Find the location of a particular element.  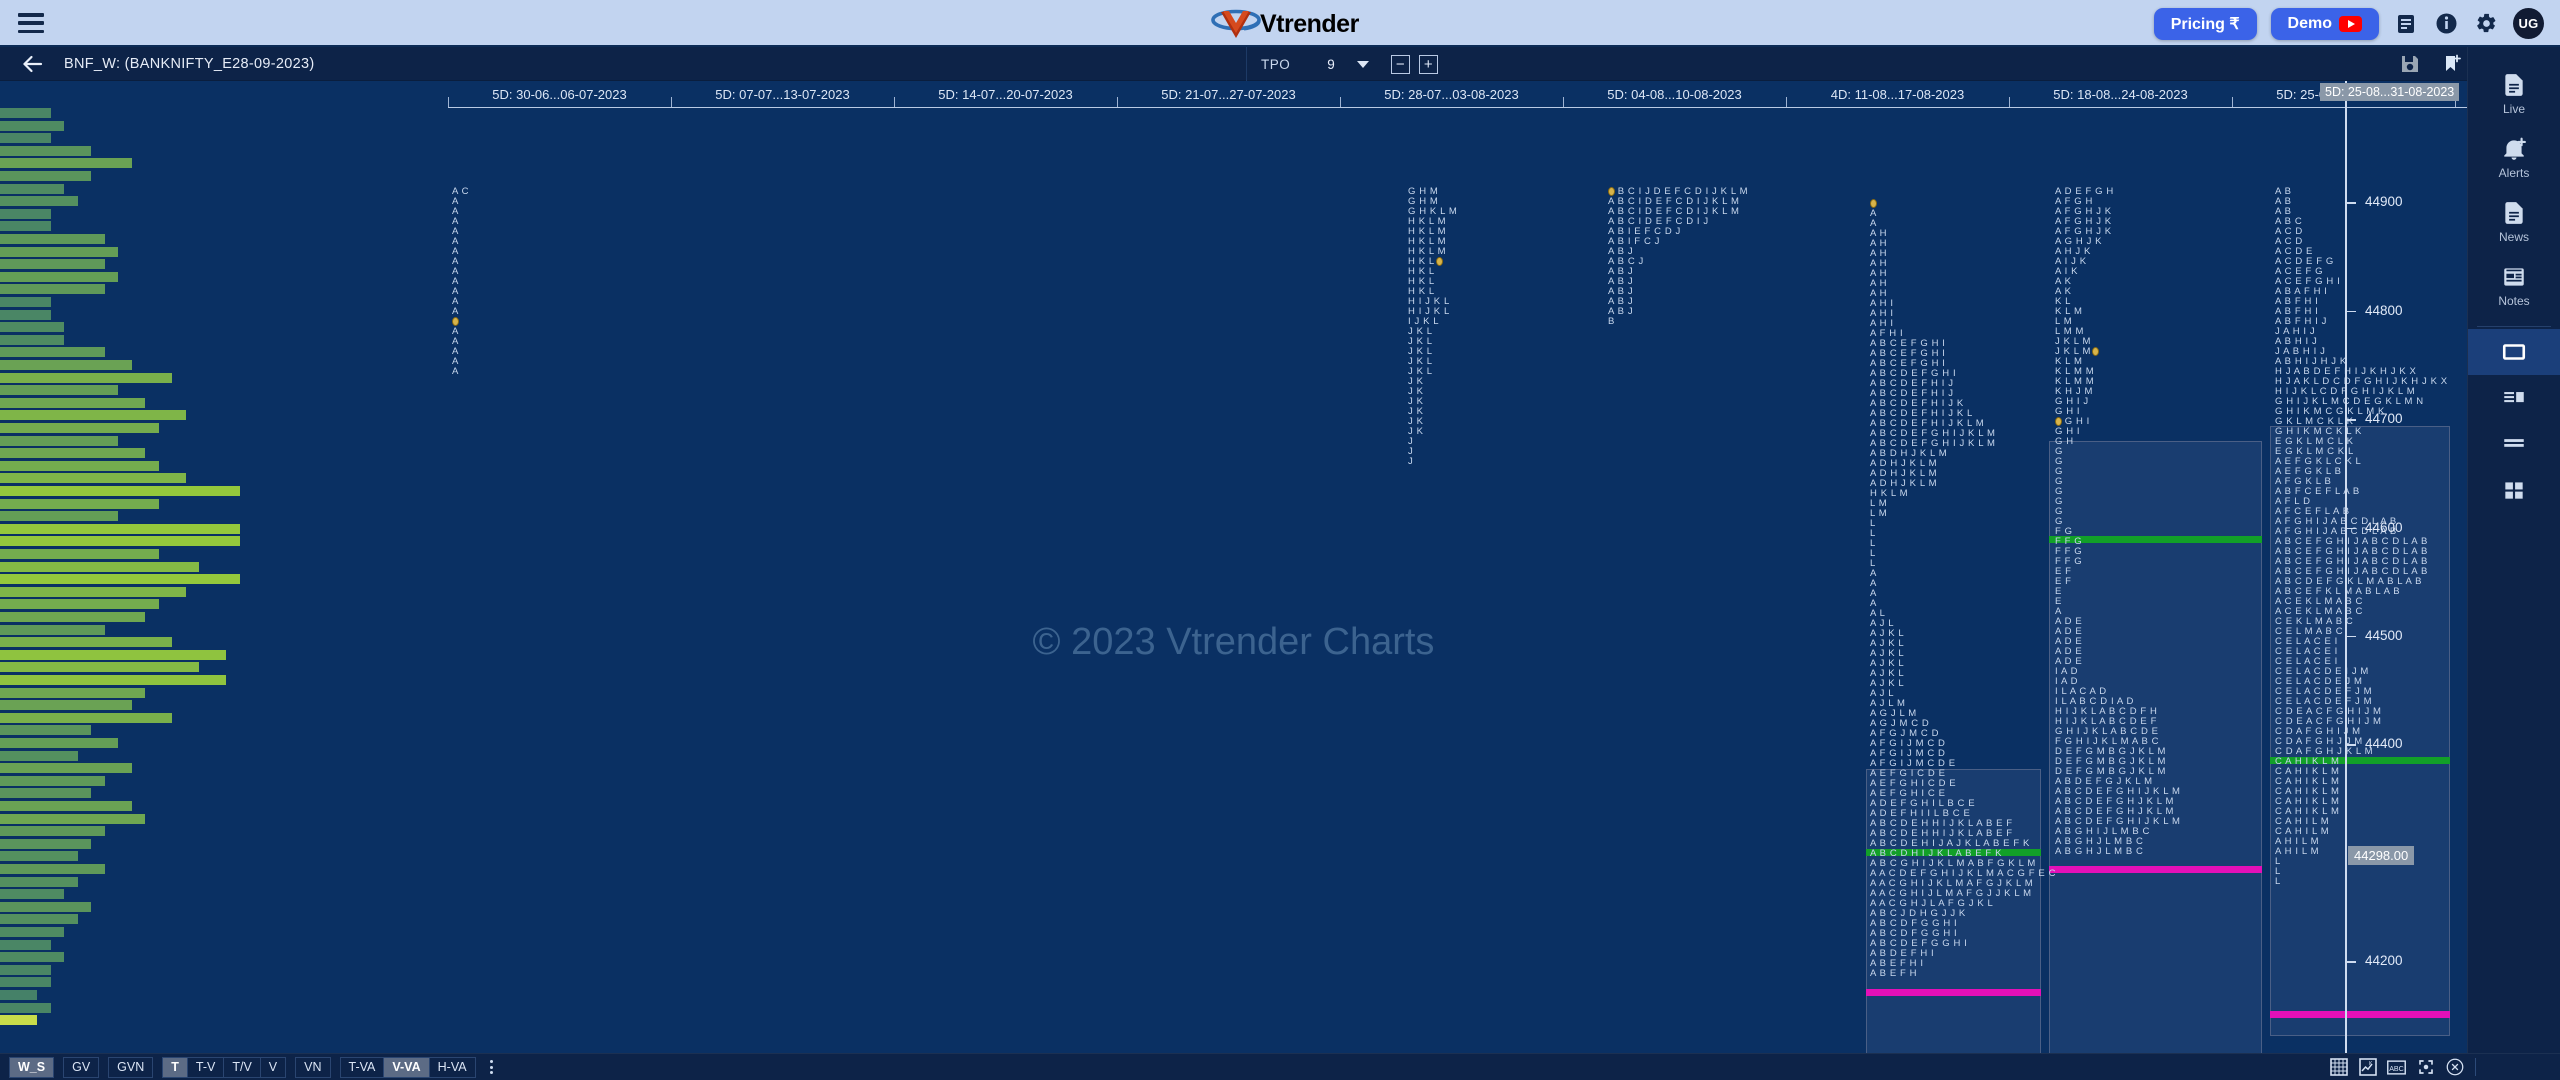

price-axis-label: 44600 is located at coordinates (2384, 527).